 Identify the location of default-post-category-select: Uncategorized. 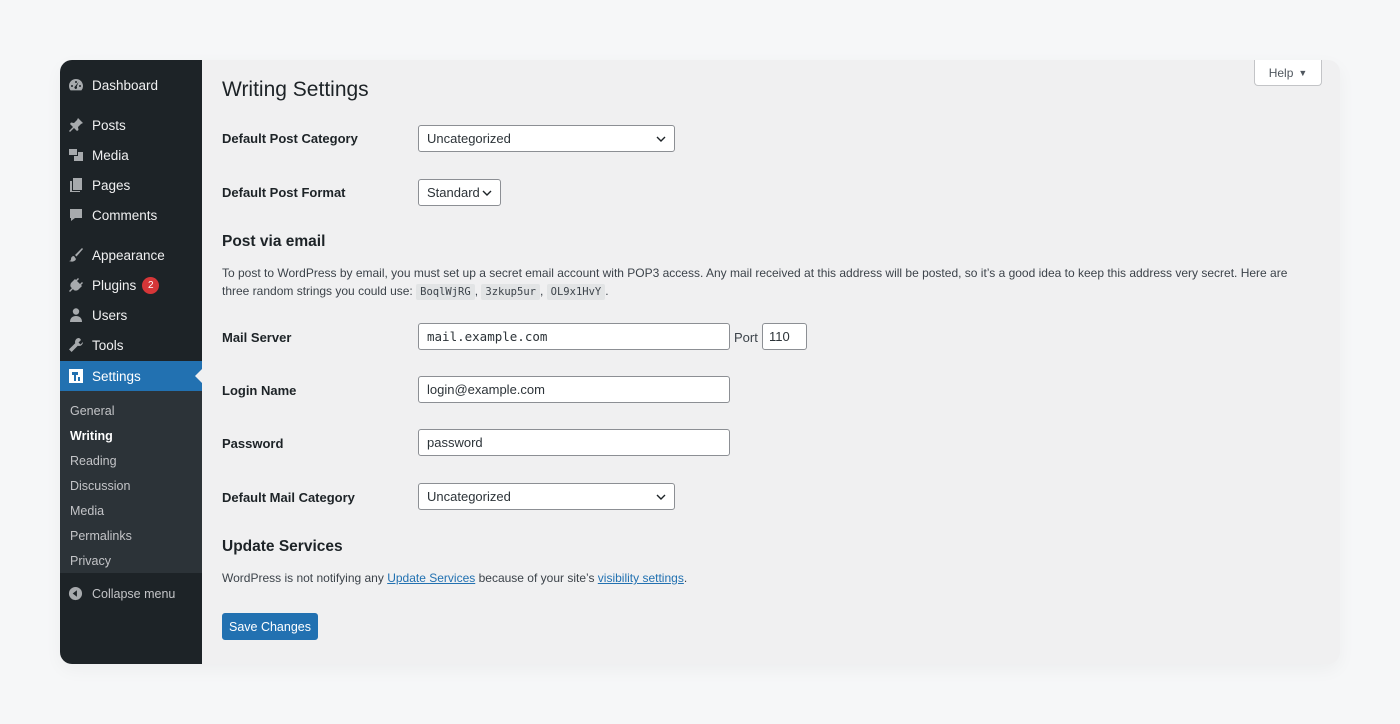
(546, 138).